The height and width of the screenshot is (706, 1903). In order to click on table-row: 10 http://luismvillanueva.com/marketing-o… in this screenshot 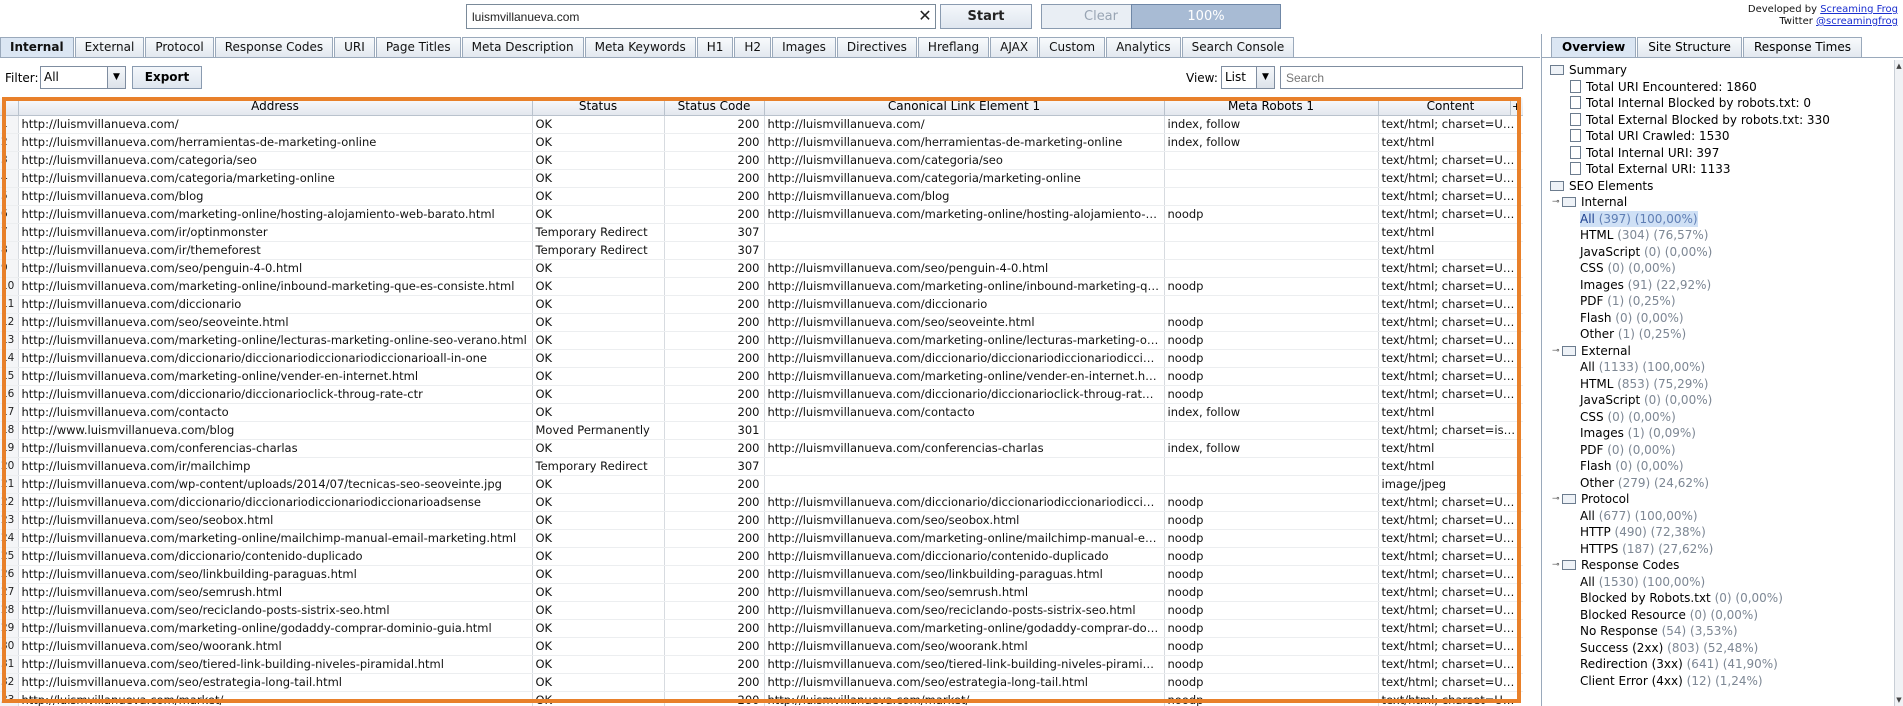, I will do `click(761, 286)`.